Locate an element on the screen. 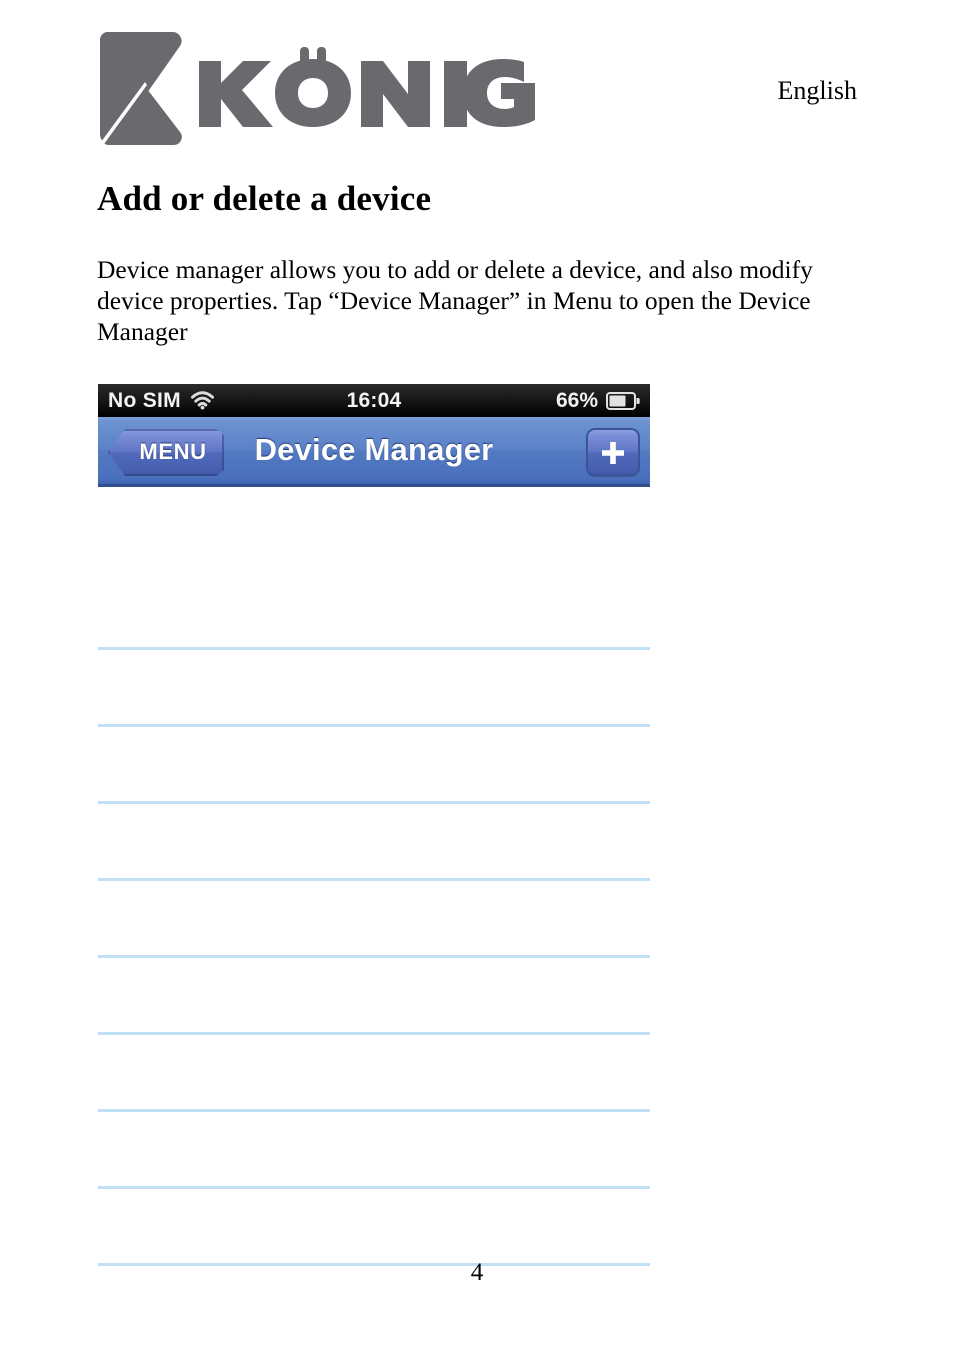  add-device-button is located at coordinates (613, 452).